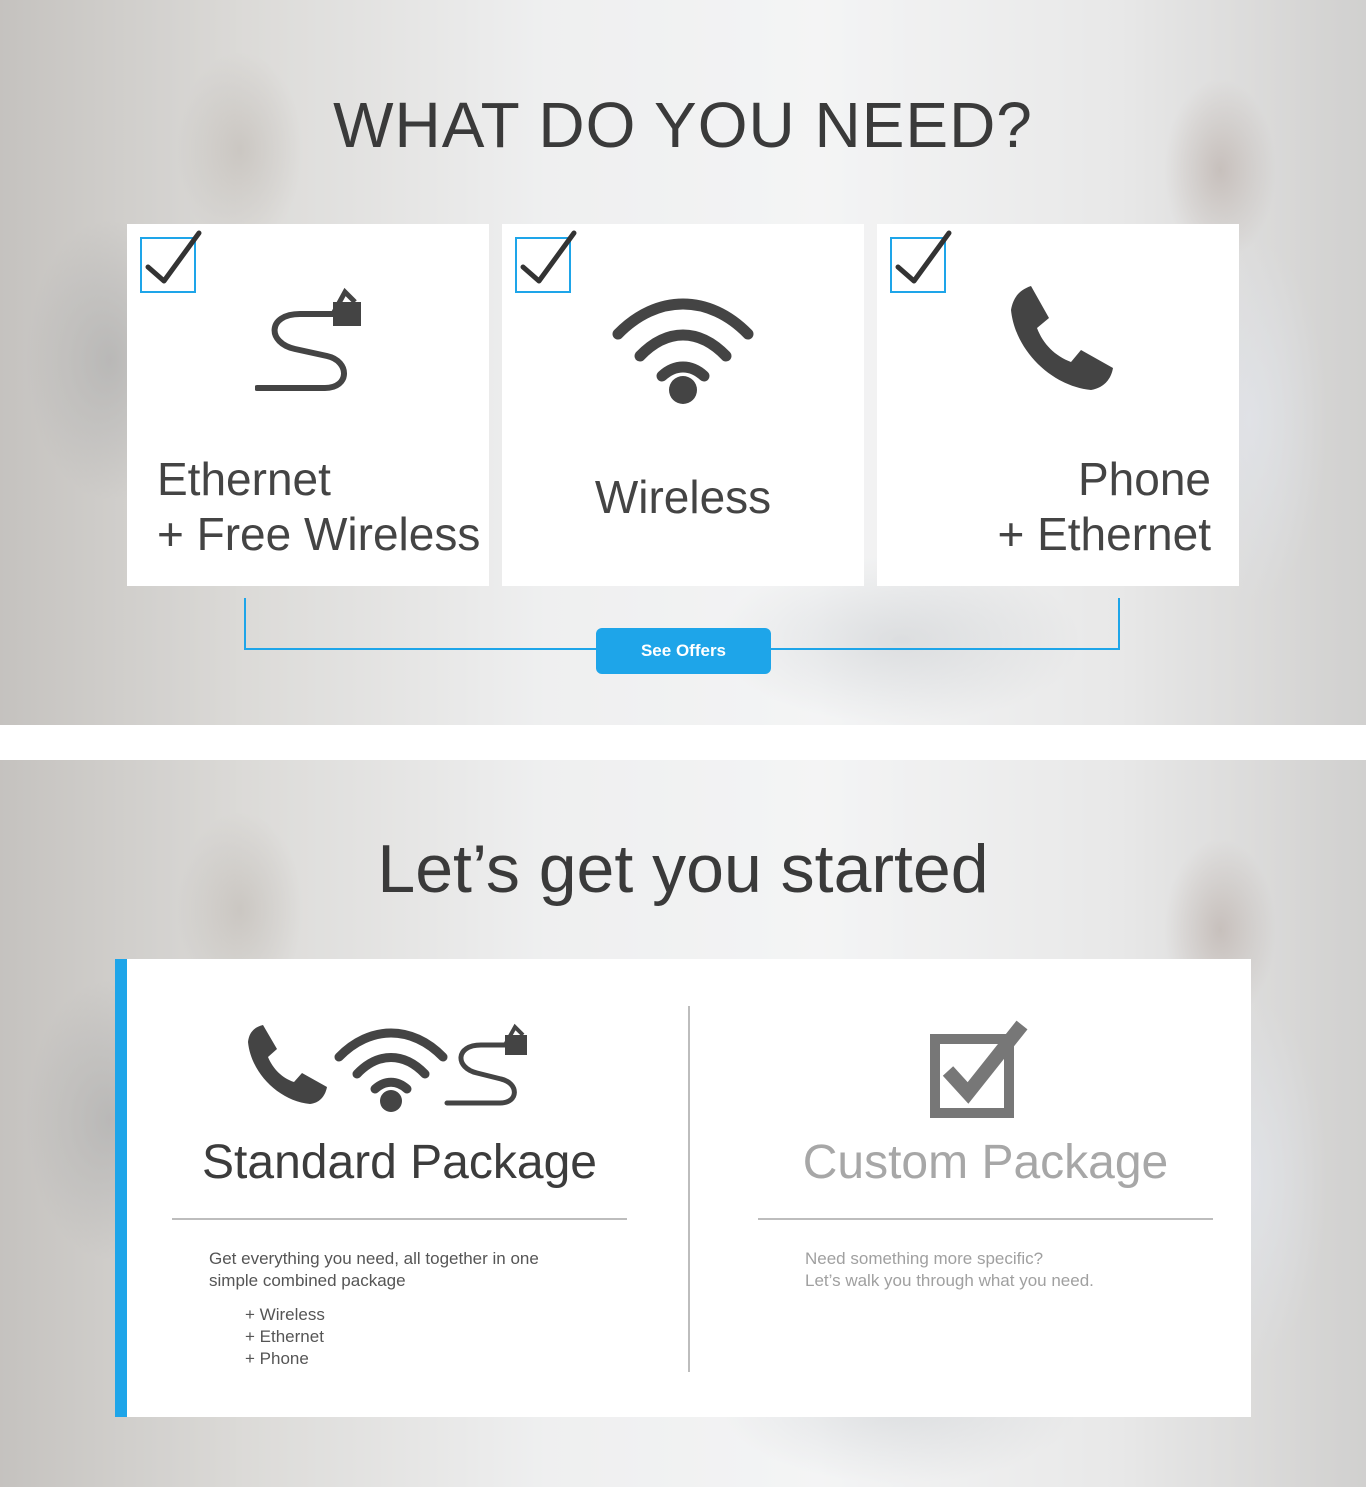  I want to click on checkbox-ethernet, so click(171, 261).